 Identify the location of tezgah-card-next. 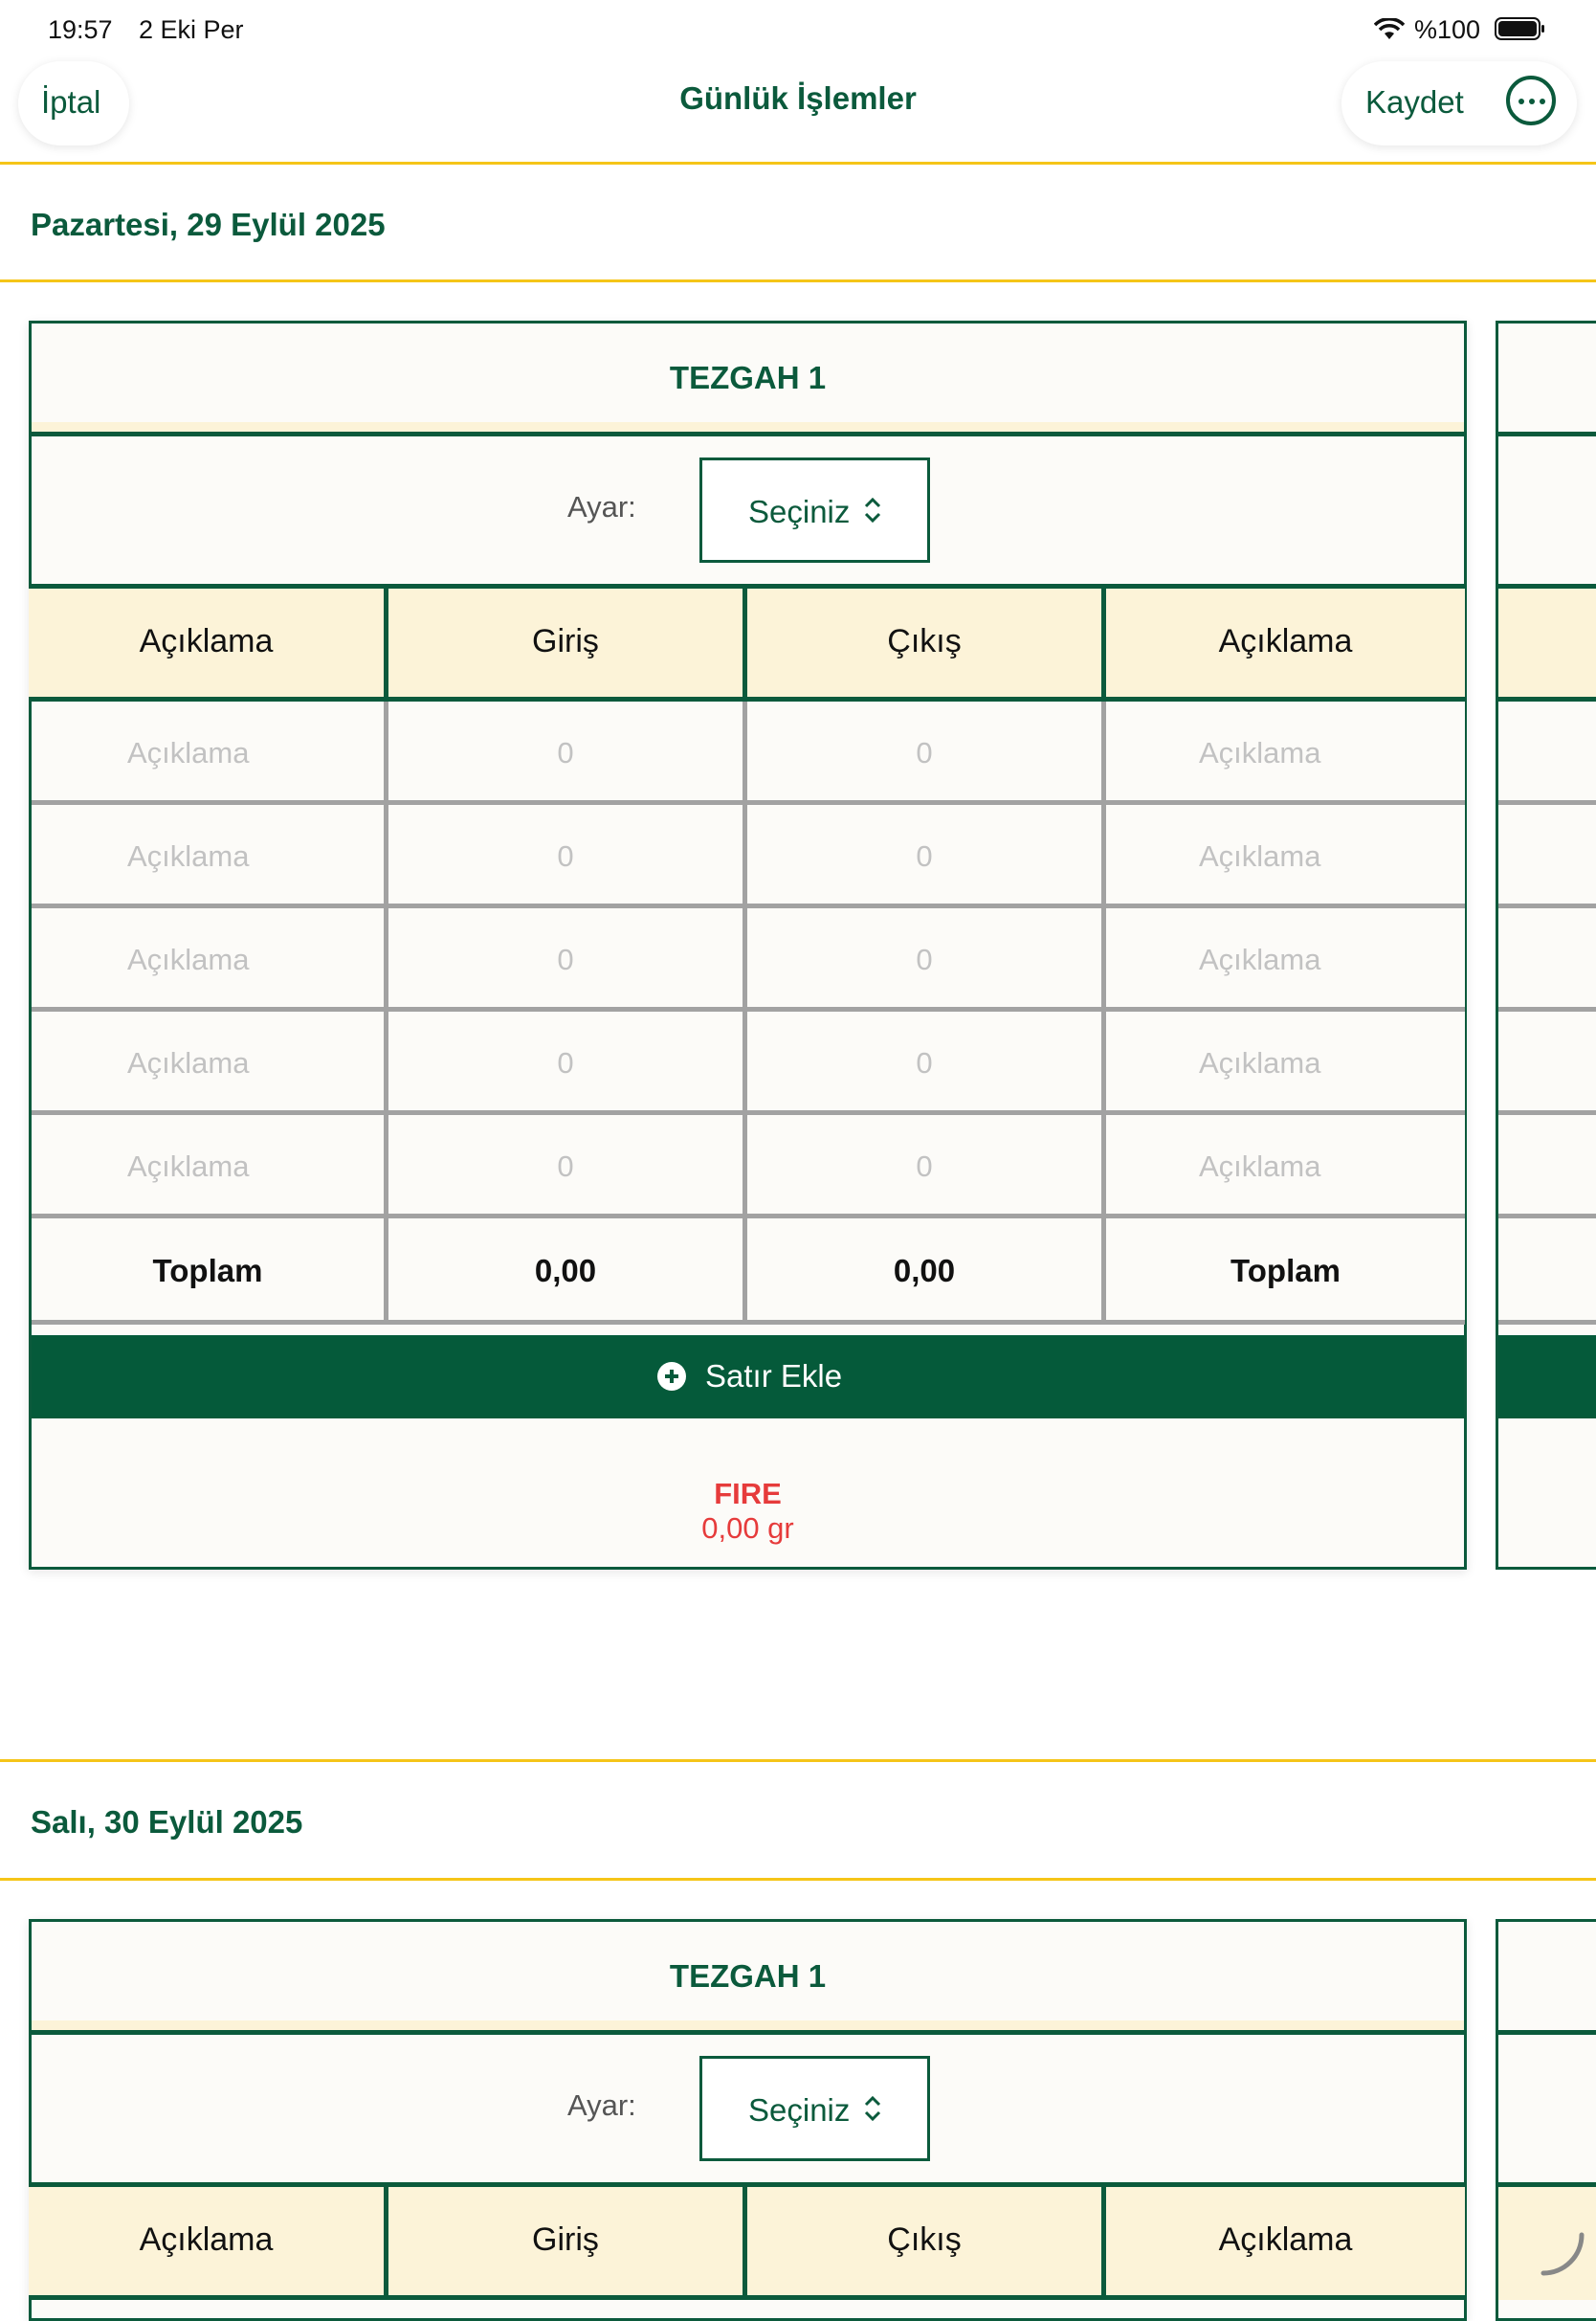
(1546, 946).